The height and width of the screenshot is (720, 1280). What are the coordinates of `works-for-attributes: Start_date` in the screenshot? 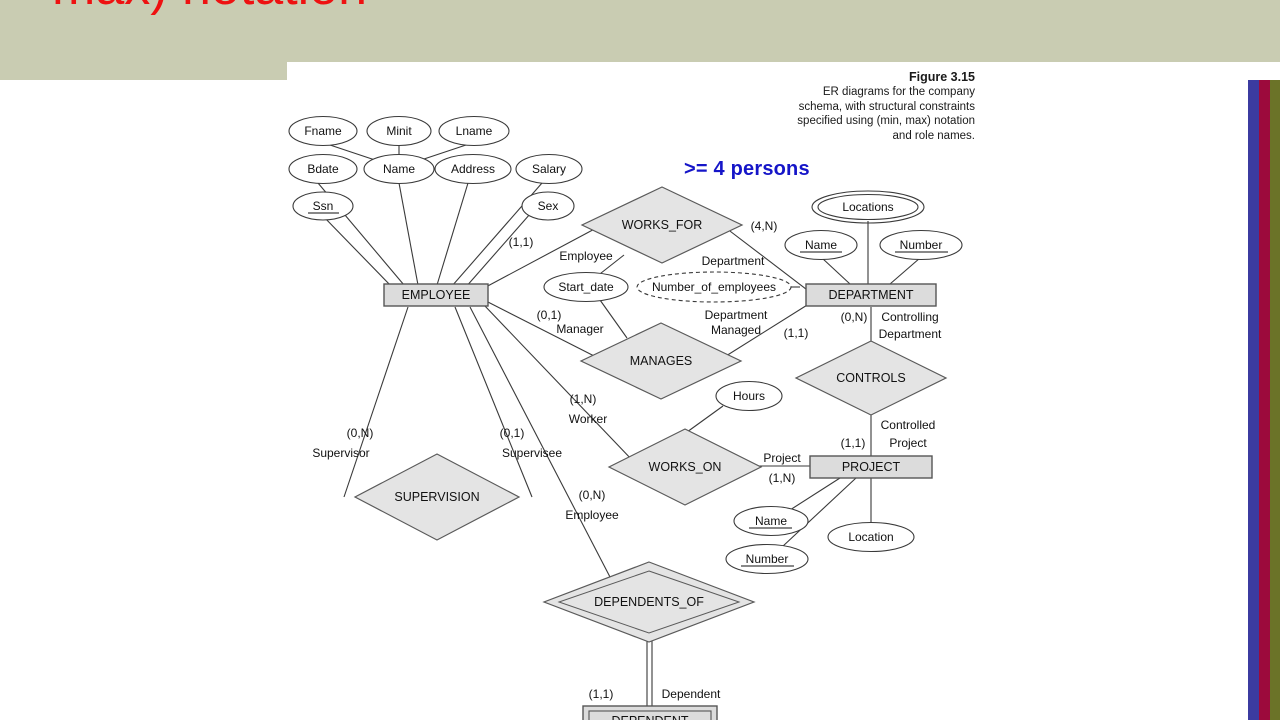 It's located at (586, 287).